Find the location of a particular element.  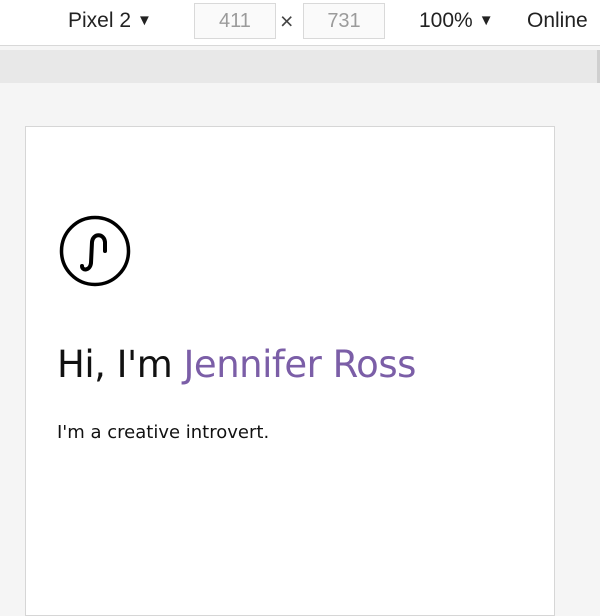

hero-tagline: I'm a creative introvert. is located at coordinates (163, 432).